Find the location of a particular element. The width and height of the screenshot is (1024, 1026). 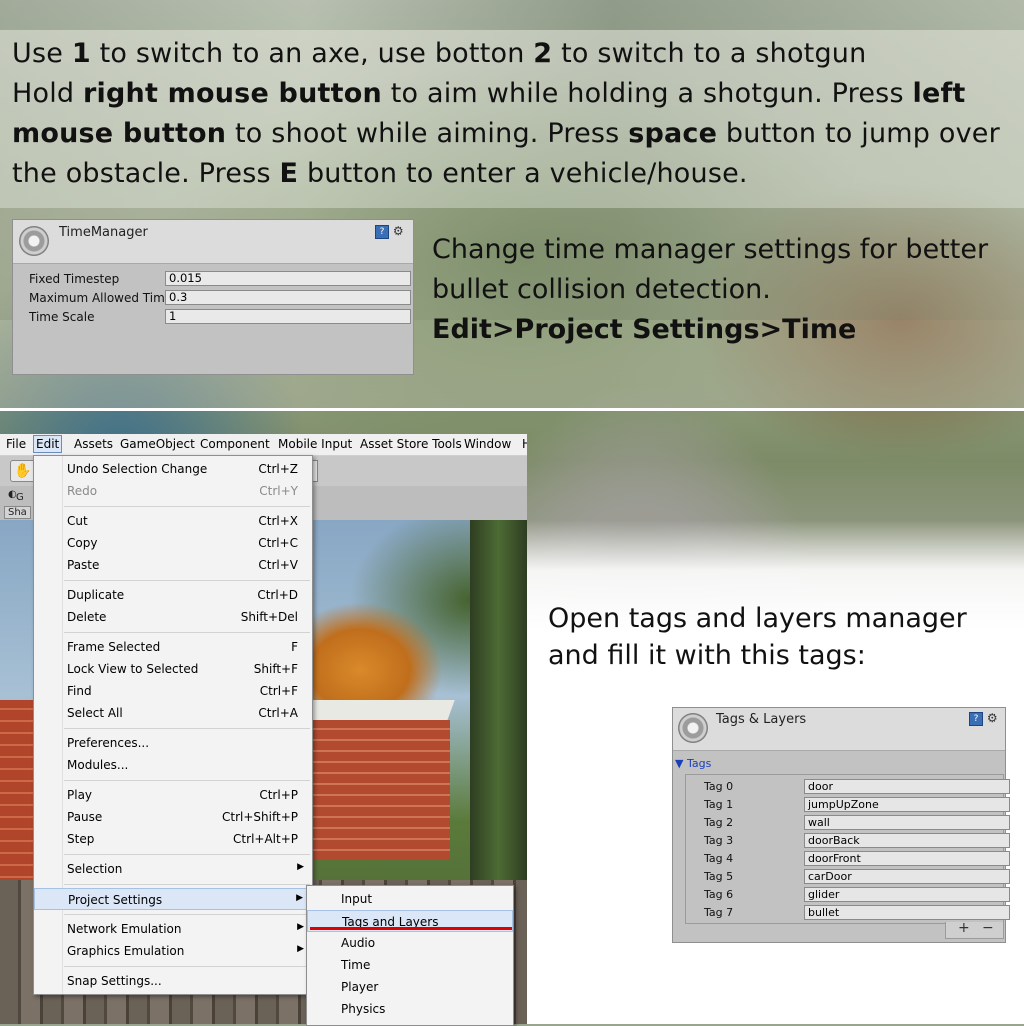

tag-row: Tag 0 door is located at coordinates (848, 787).